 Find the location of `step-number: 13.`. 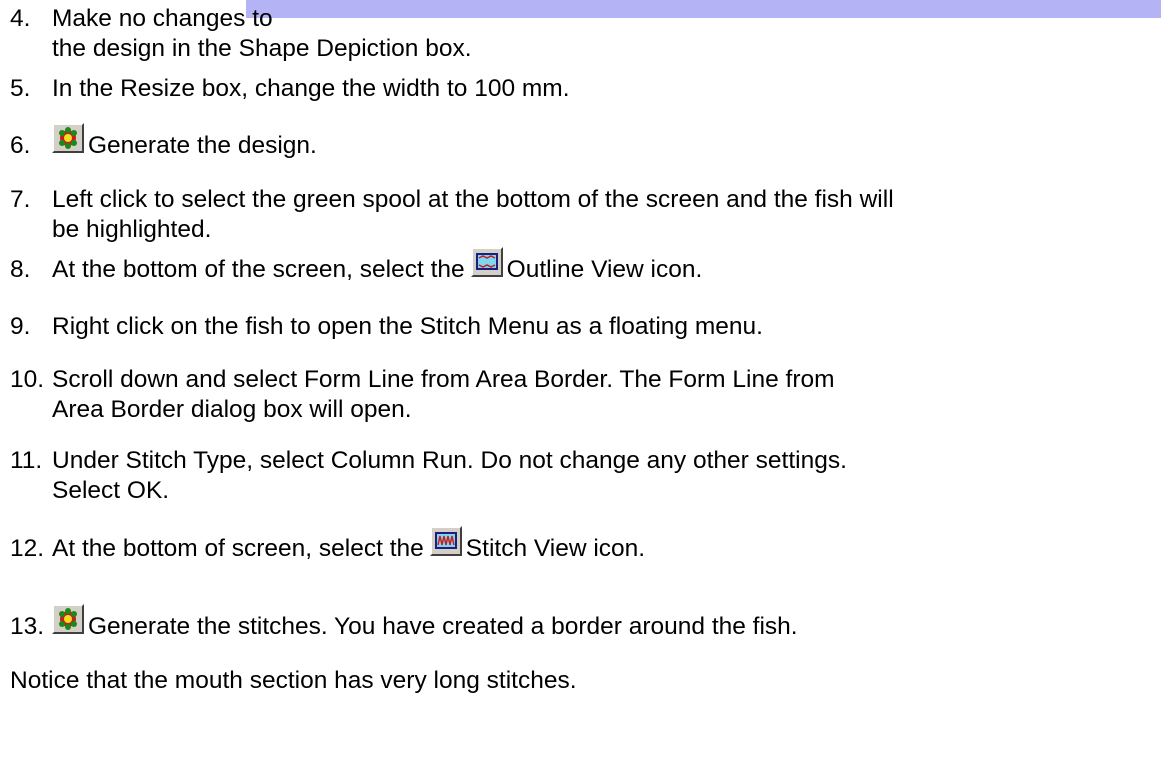

step-number: 13. is located at coordinates (27, 626).